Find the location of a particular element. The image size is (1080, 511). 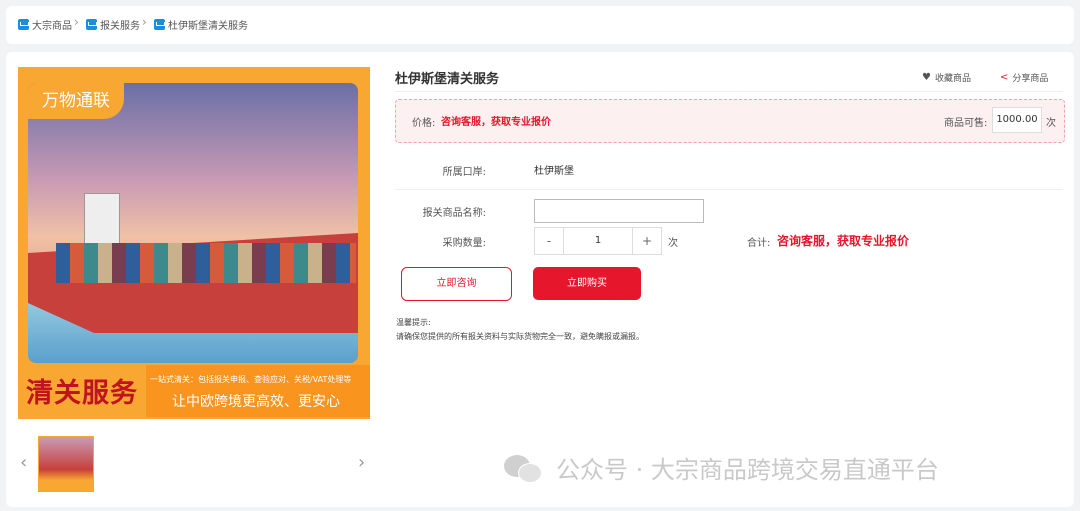

price-value: 咨询客服，获取专业报价 is located at coordinates (496, 122).